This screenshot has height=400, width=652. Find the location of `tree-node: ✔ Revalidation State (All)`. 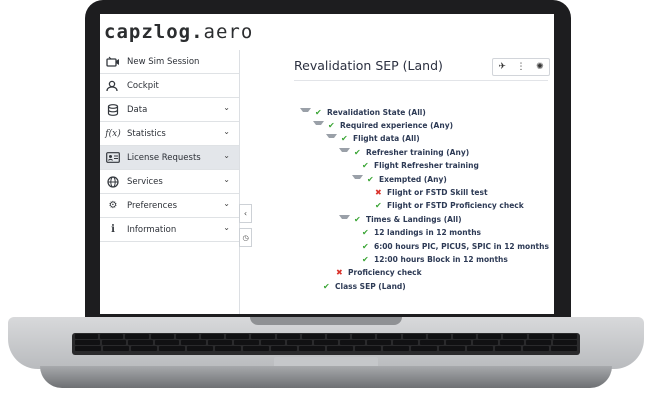

tree-node: ✔ Revalidation State (All) is located at coordinates (363, 112).